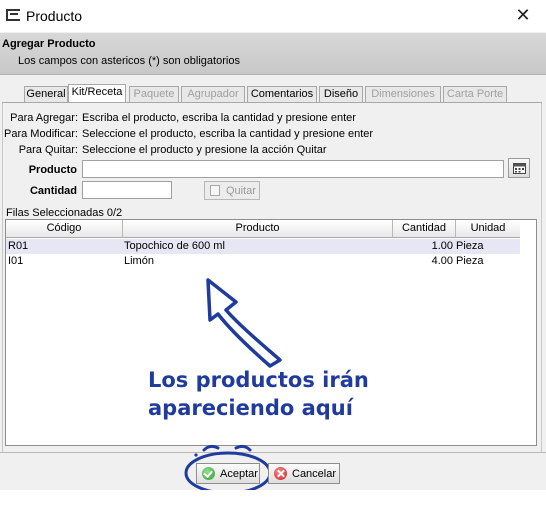 This screenshot has width=546, height=508. What do you see at coordinates (282, 94) in the screenshot?
I see `tab-comentarios: Comentarios` at bounding box center [282, 94].